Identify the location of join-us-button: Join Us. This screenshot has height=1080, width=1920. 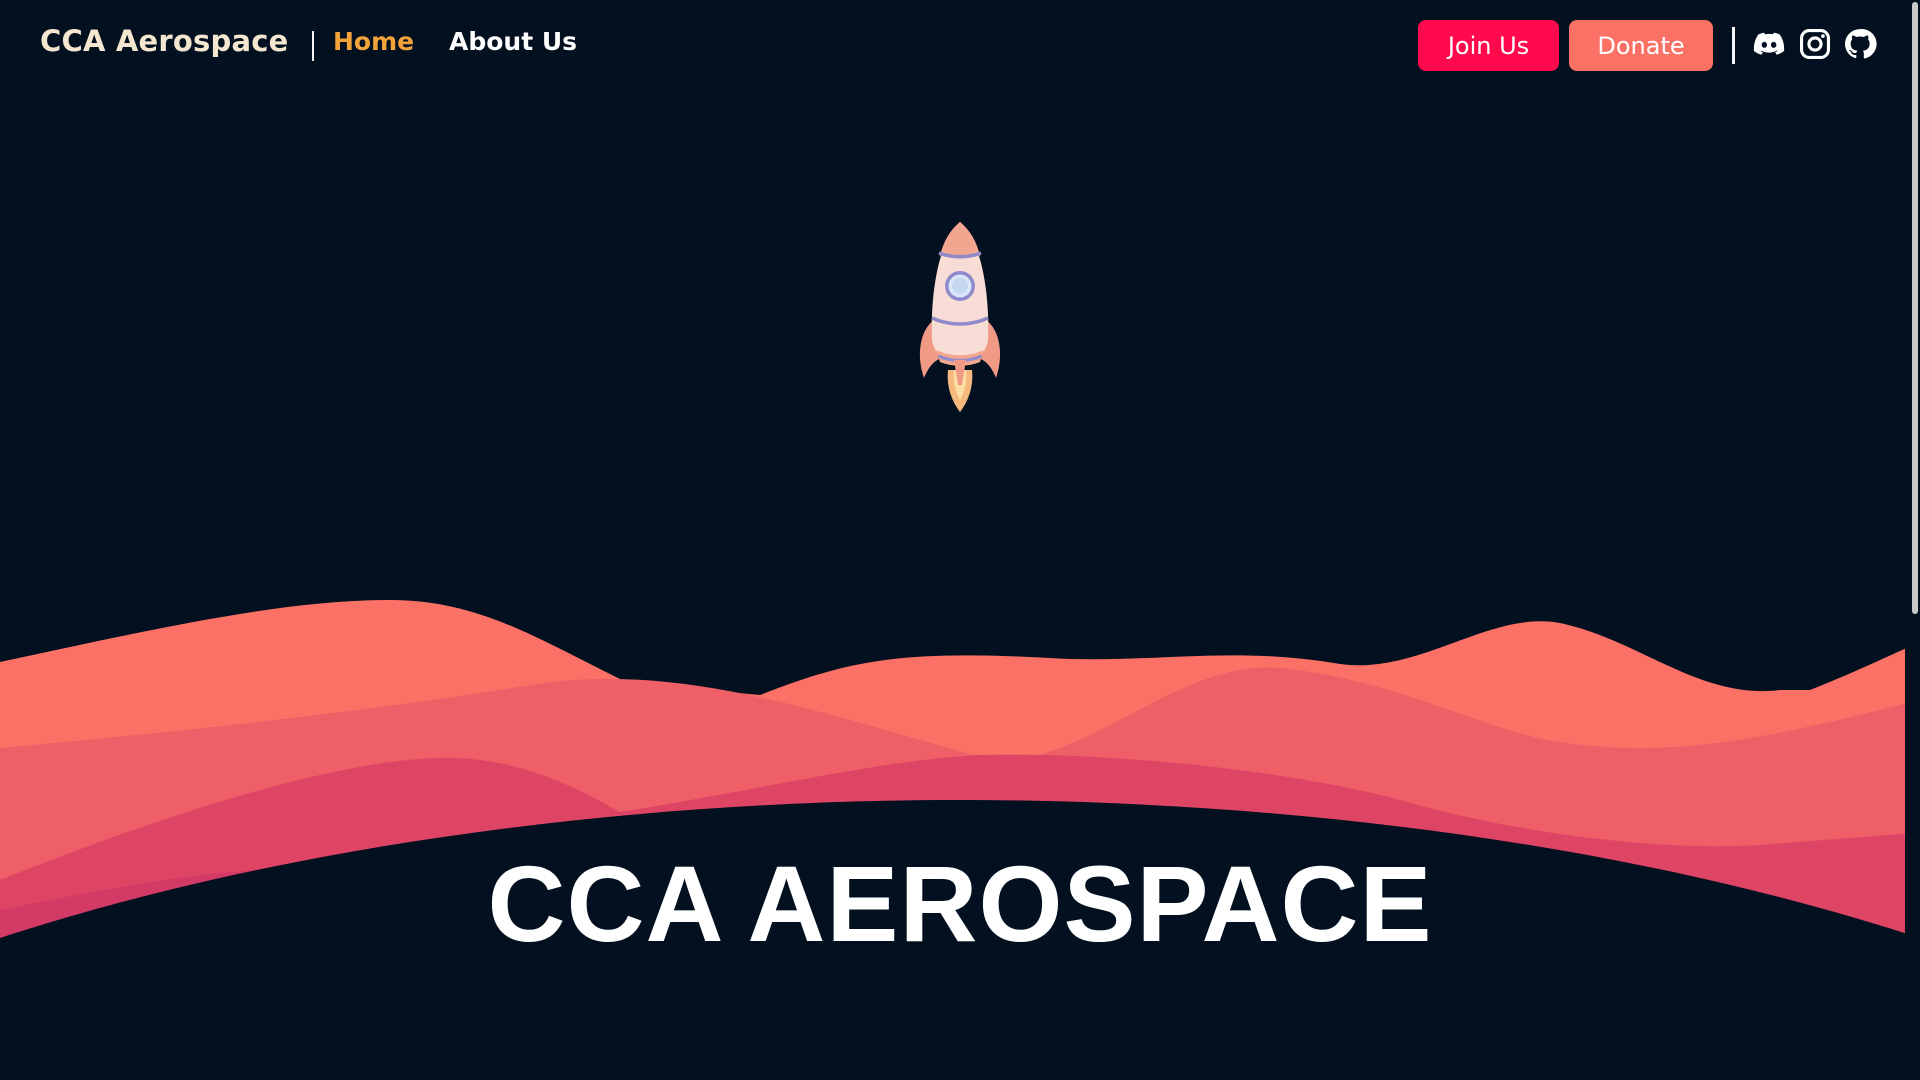
(1488, 45).